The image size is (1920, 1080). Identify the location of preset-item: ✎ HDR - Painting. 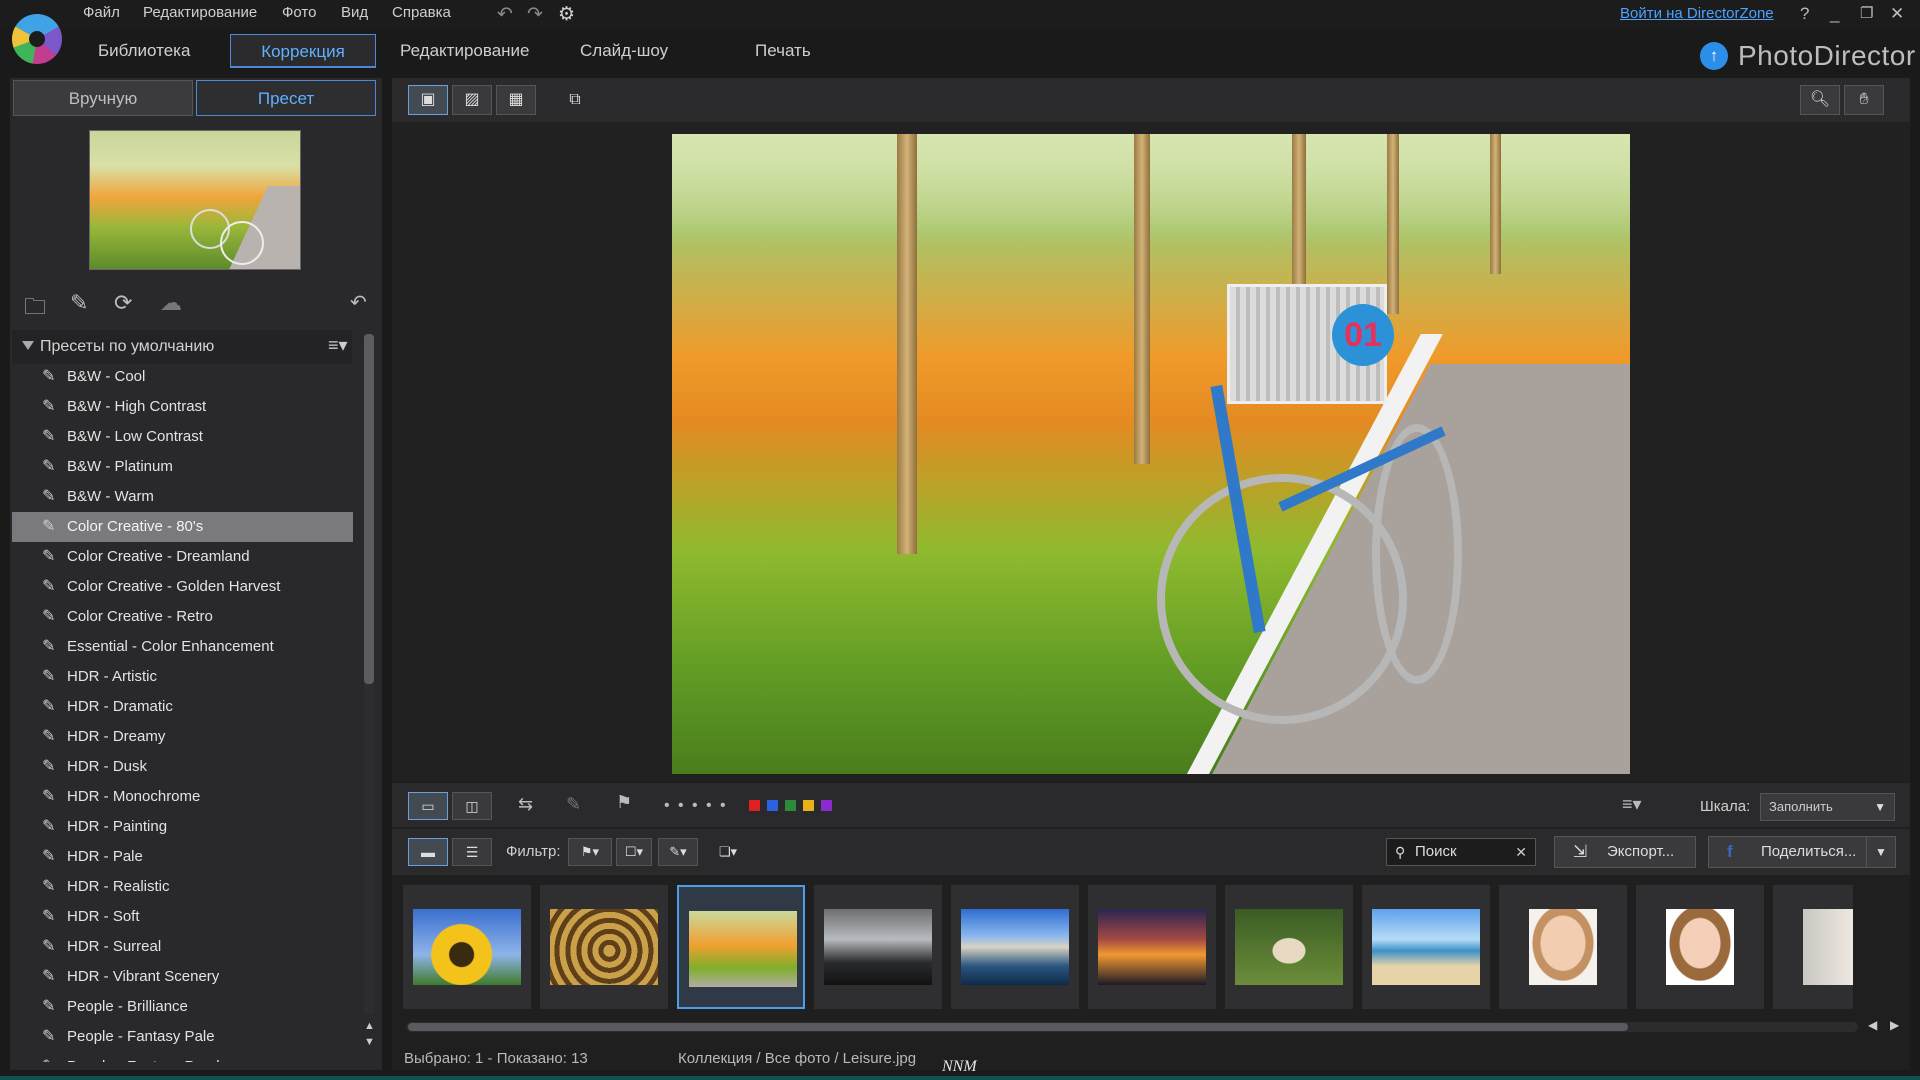
(182, 827).